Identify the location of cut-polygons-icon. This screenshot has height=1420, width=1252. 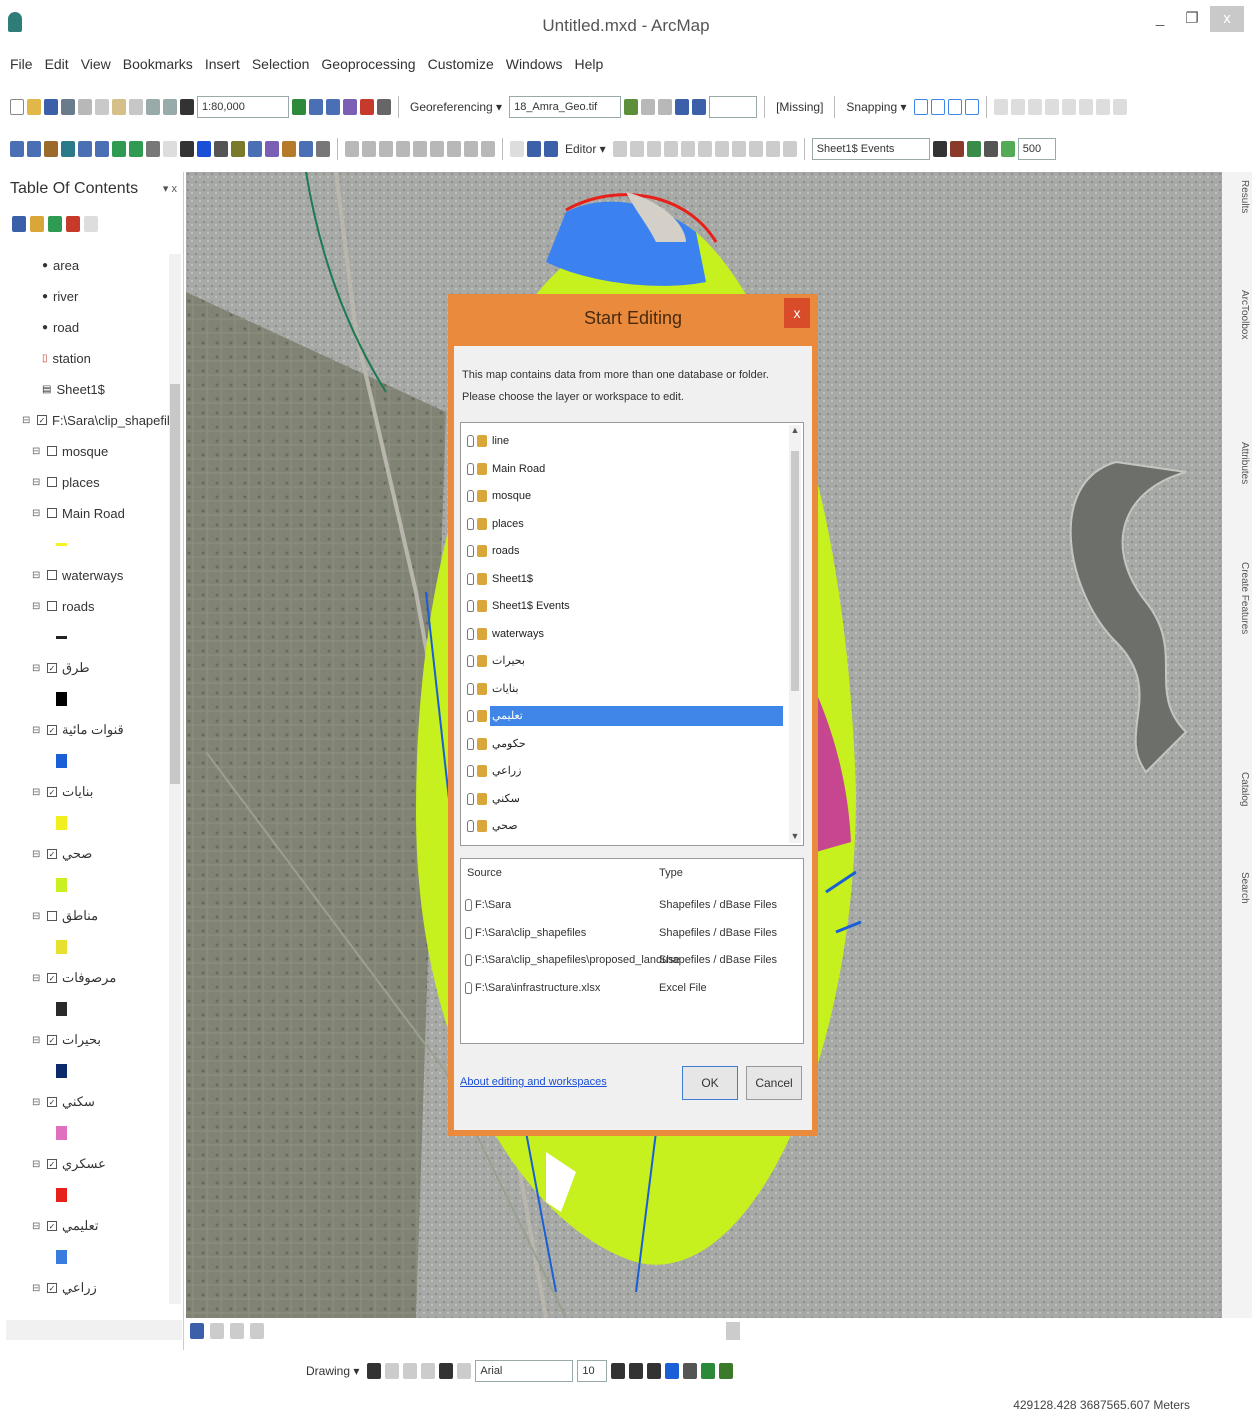
(755, 149).